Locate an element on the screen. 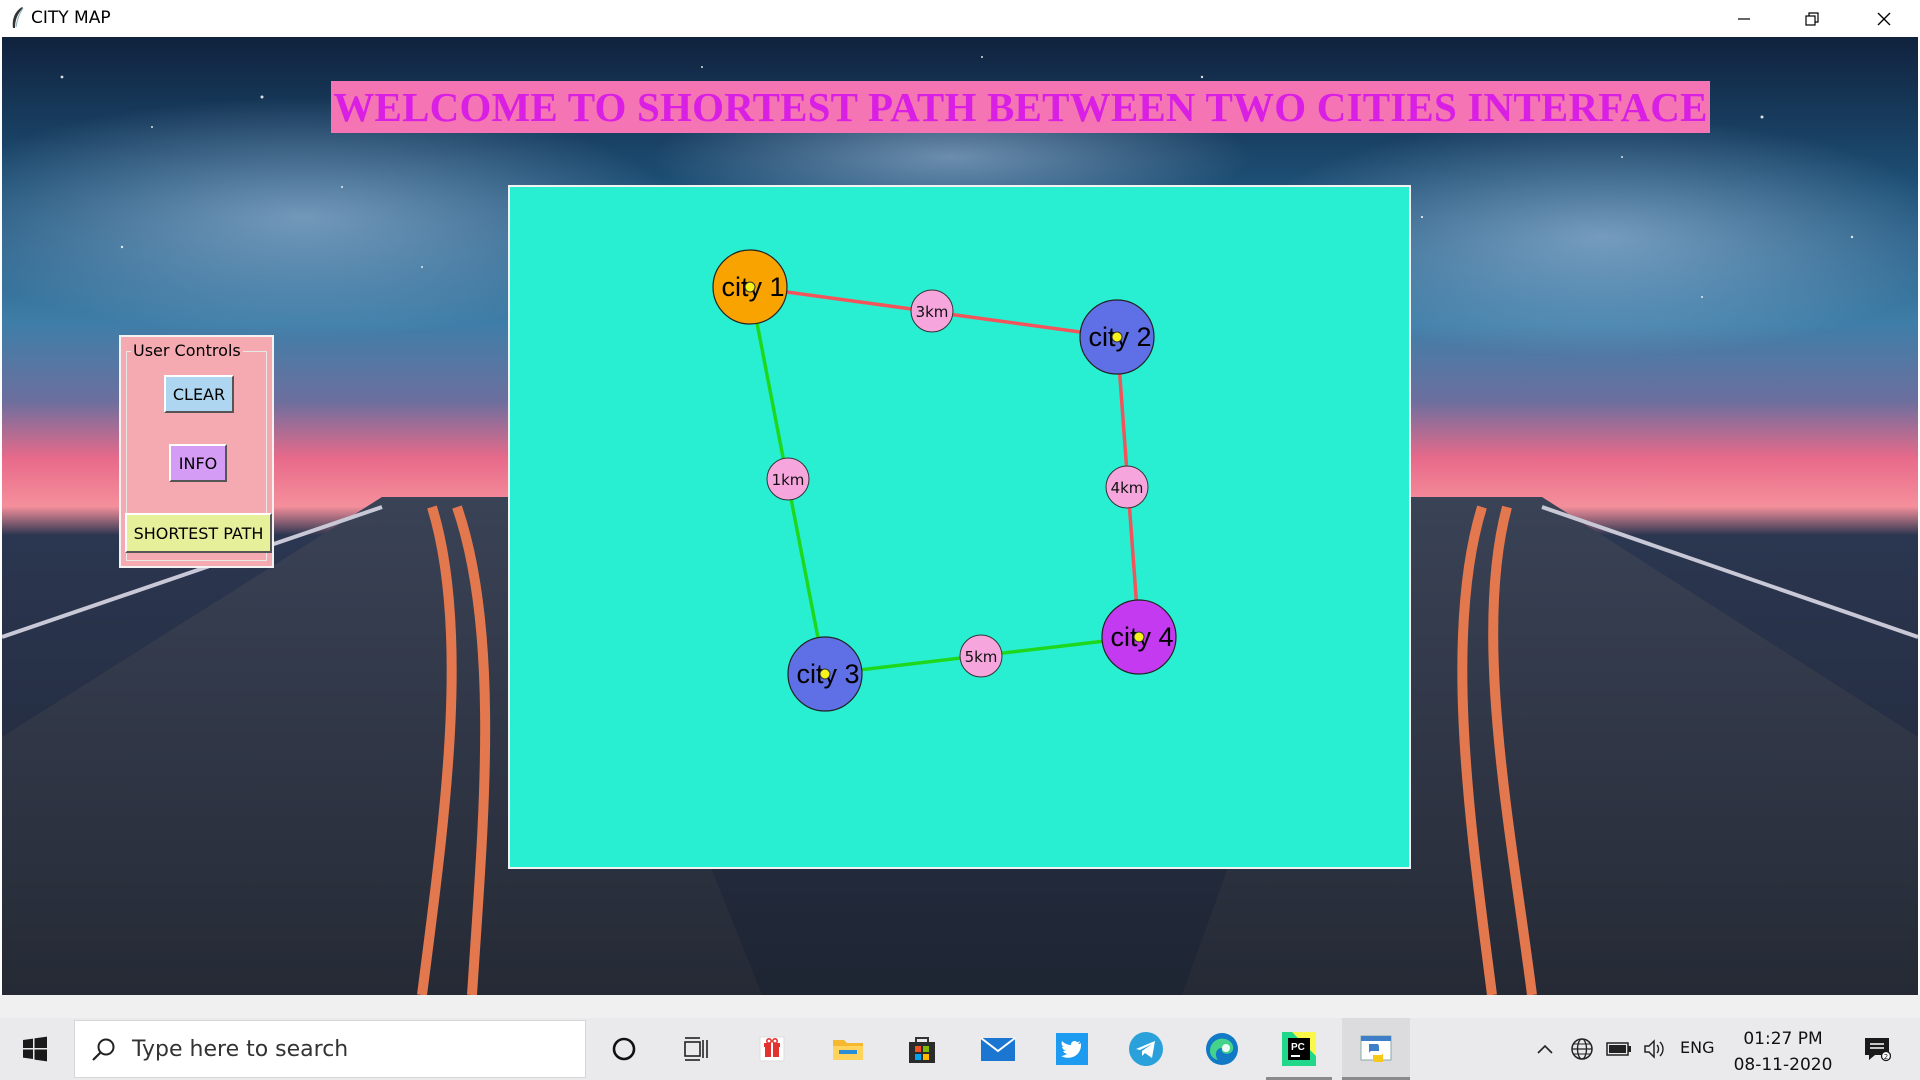 The image size is (1920, 1080). store-icon is located at coordinates (922, 1050).